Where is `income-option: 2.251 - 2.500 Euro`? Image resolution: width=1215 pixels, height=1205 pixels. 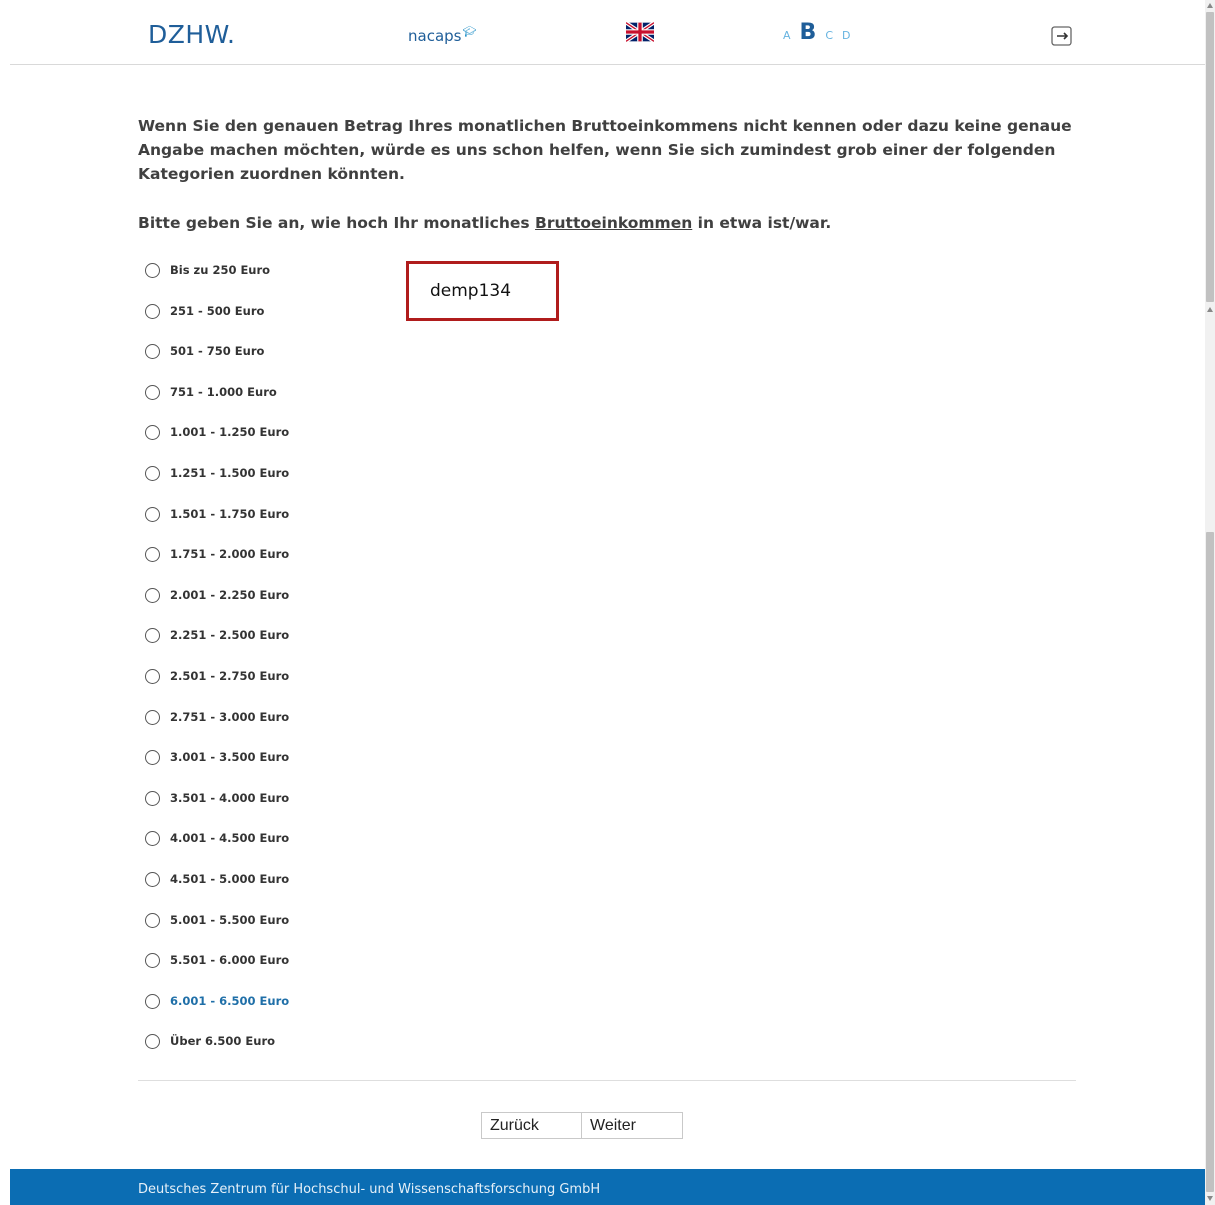
income-option: 2.251 - 2.500 Euro is located at coordinates (295, 647).